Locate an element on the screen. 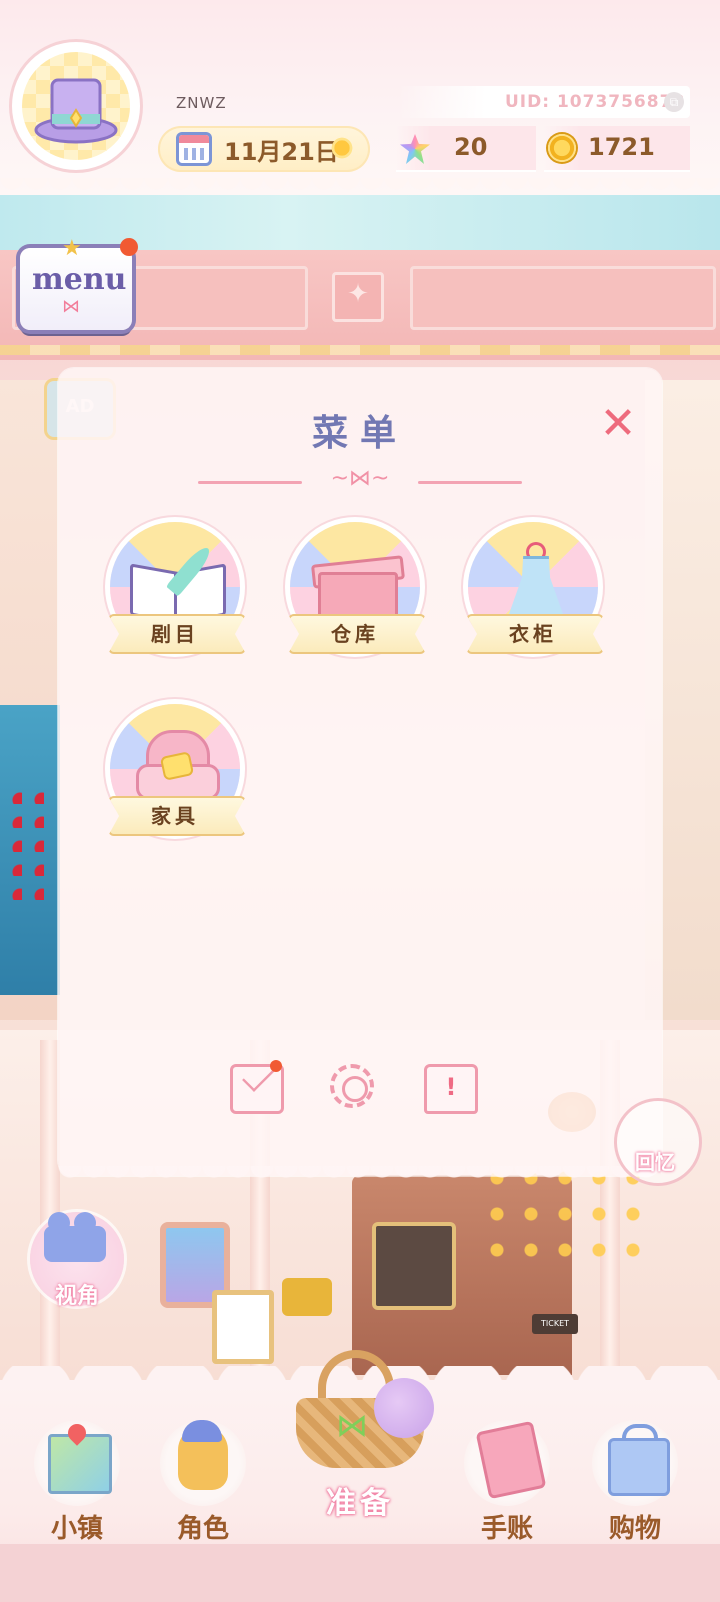 The width and height of the screenshot is (720, 1602). star-icon: ★ is located at coordinates (72, 248).